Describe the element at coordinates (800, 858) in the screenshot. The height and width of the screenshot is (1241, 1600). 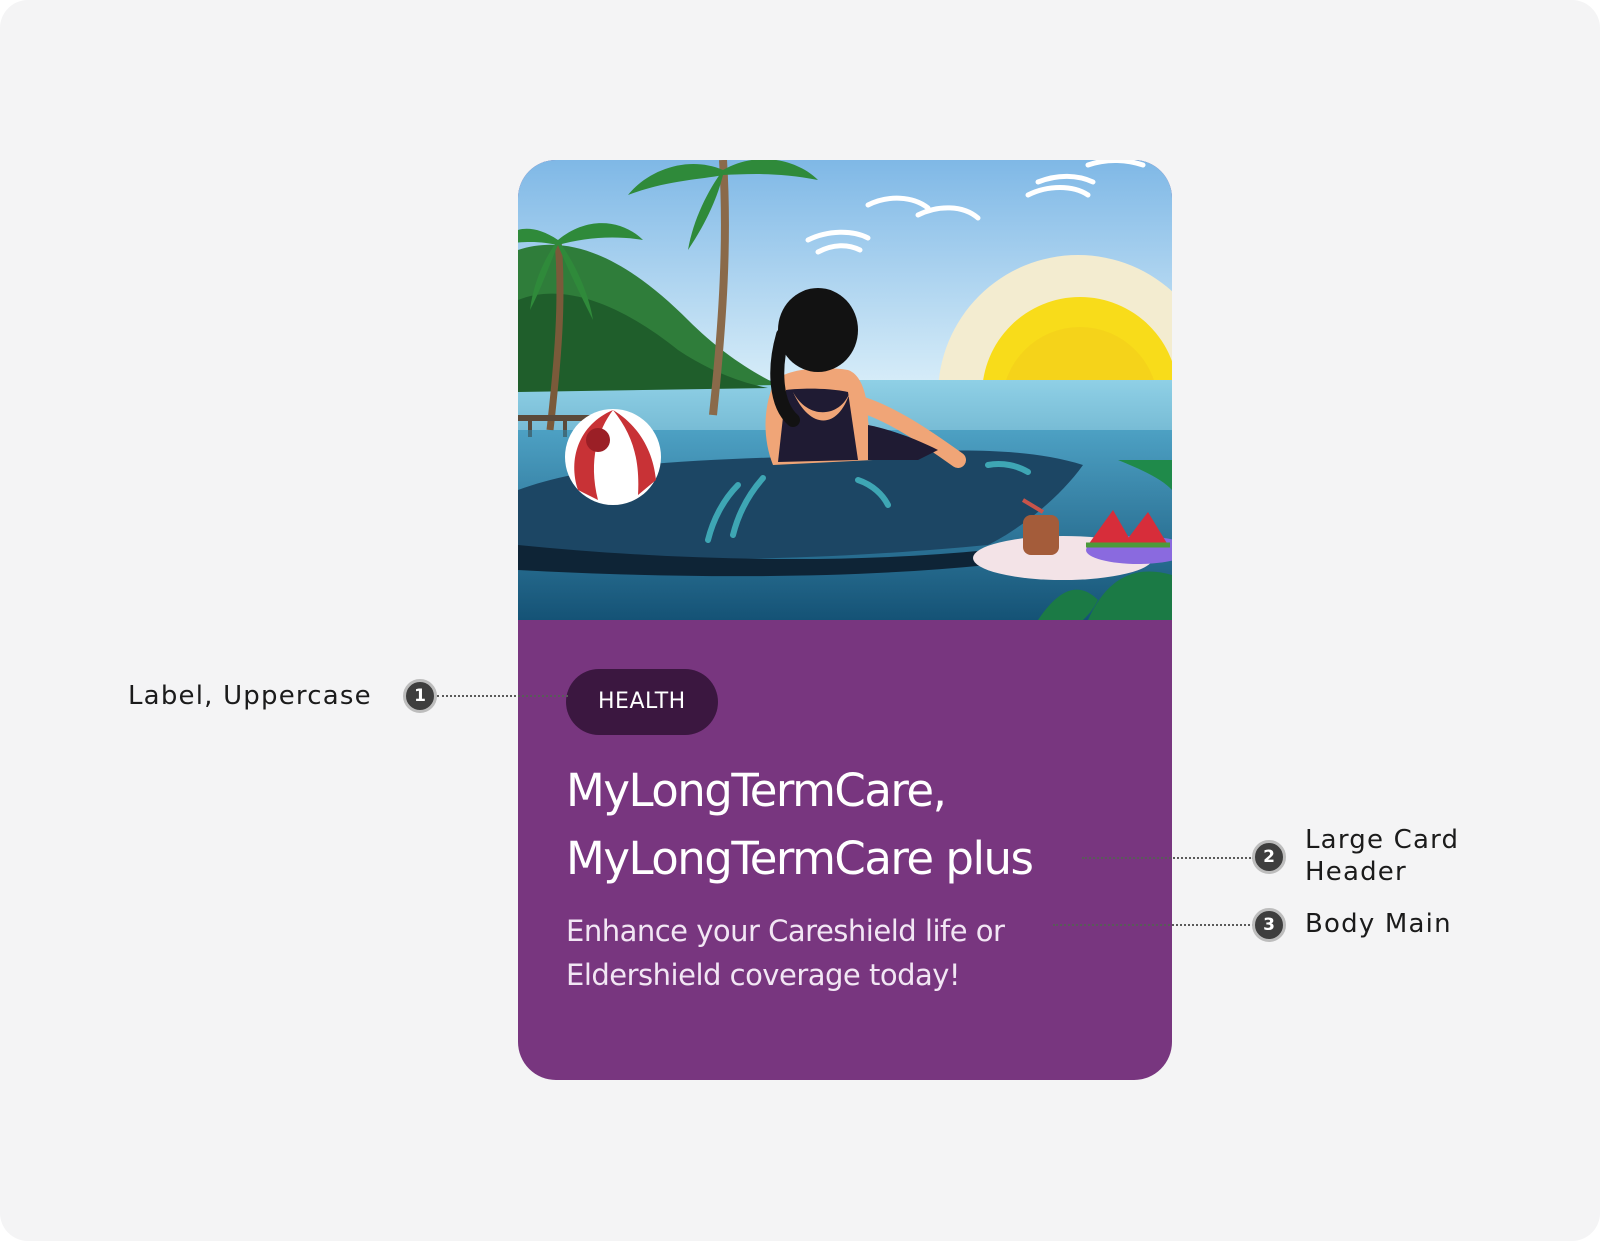
I see `card-title-line: MyLongTermCare plus` at that location.